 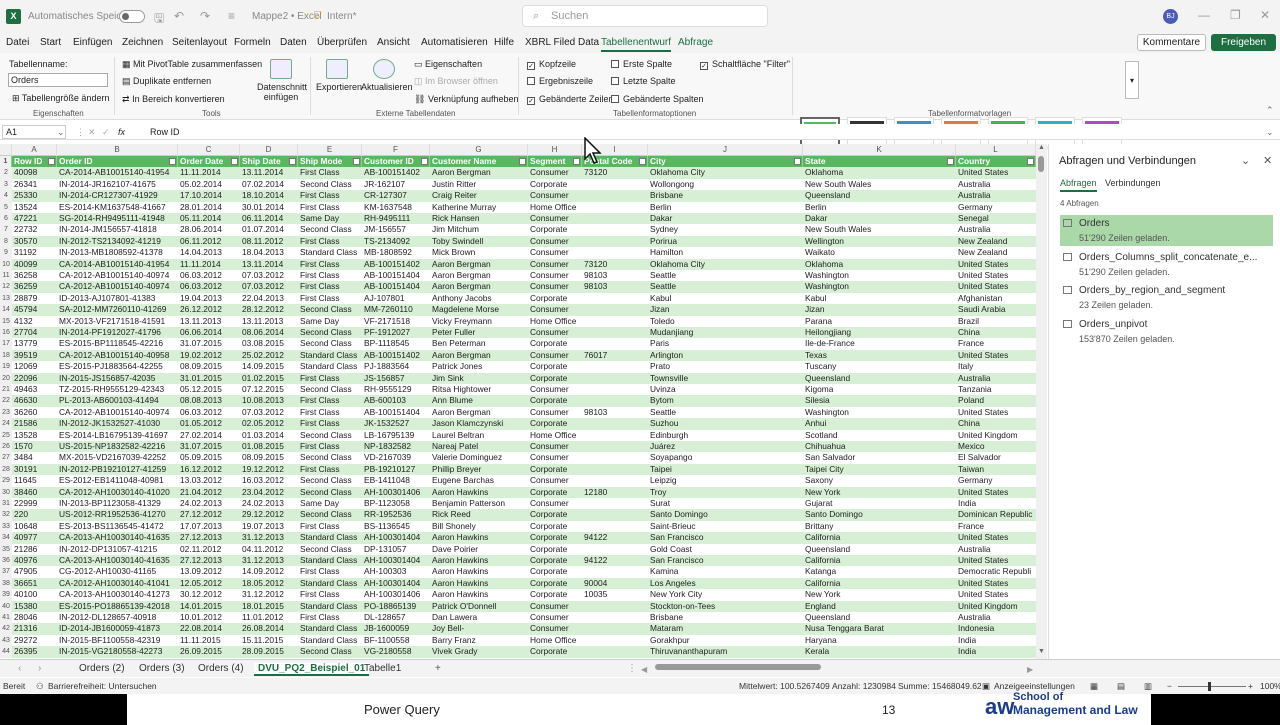 I want to click on tab-tabellenentwurf: Tabellenentwurf, so click(x=636, y=44).